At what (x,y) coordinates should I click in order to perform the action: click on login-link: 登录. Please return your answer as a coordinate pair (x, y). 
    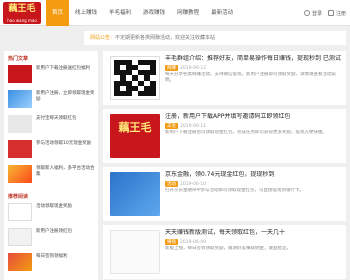
    Looking at the image, I should click on (312, 13).